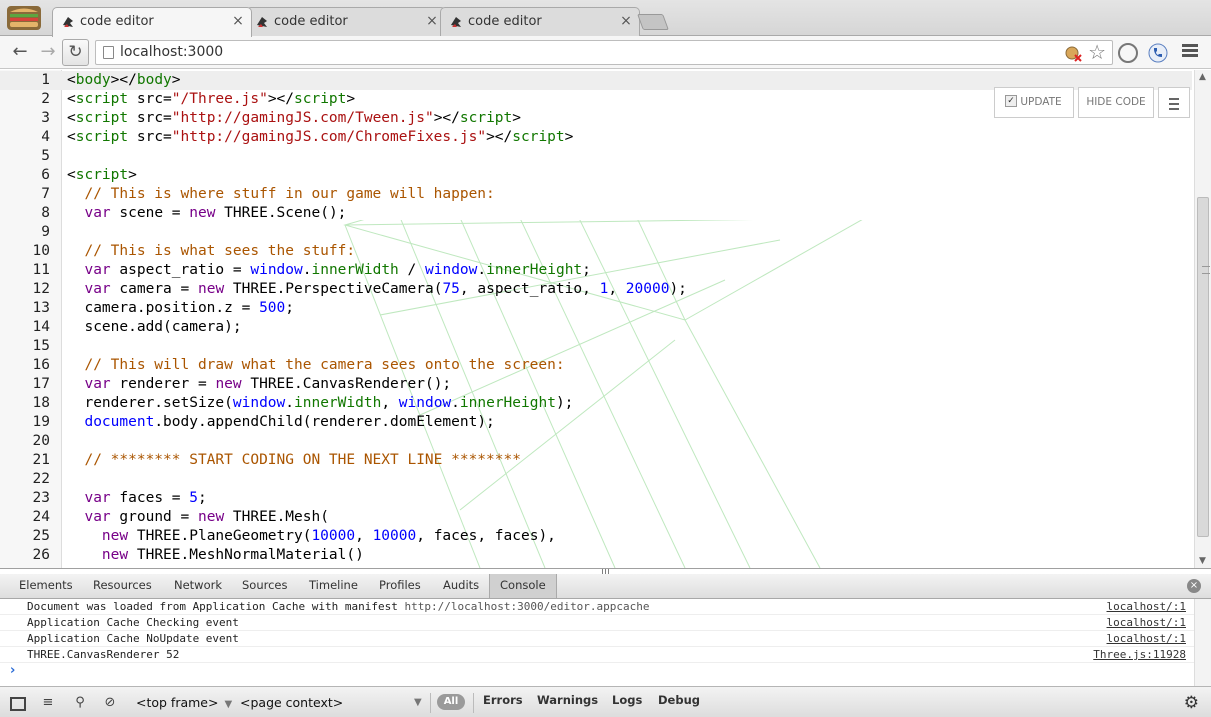 The height and width of the screenshot is (717, 1211). I want to click on frame-select: <top frame> ▼, so click(184, 702).